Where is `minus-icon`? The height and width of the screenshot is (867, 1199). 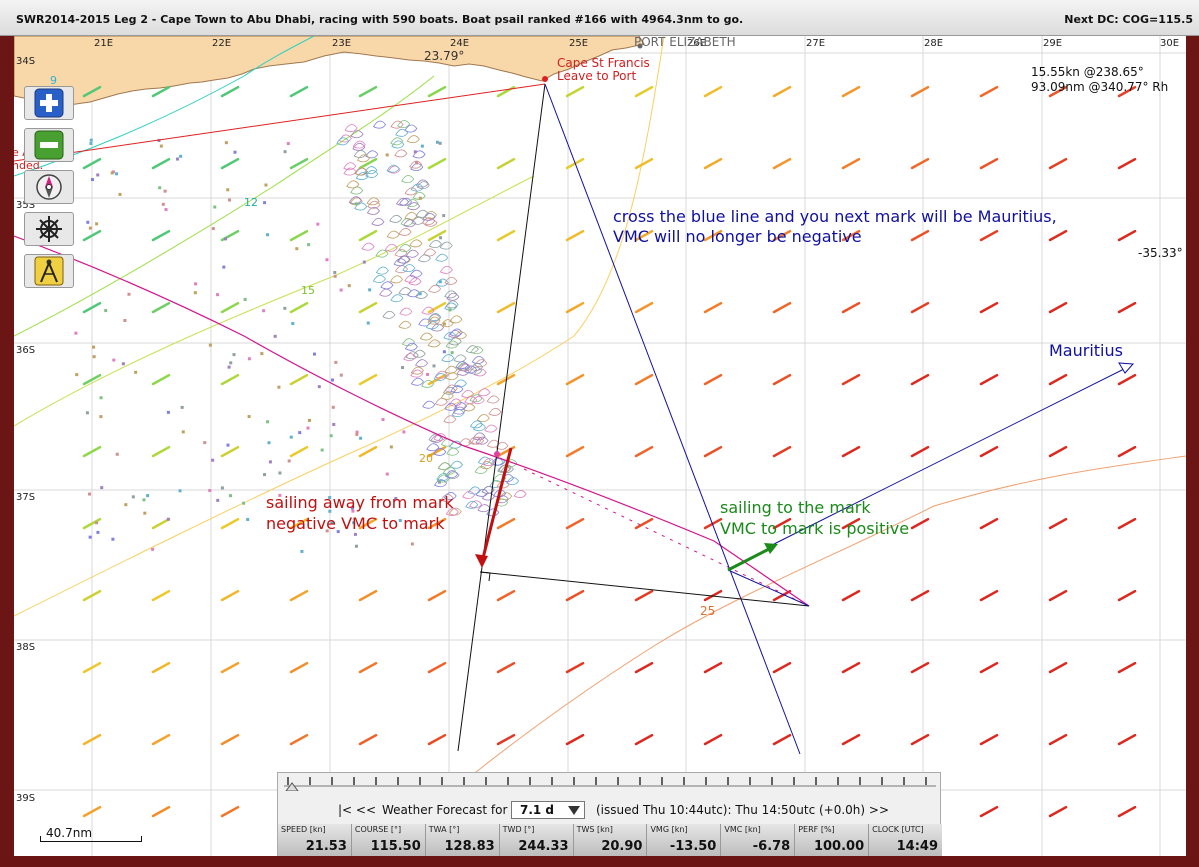 minus-icon is located at coordinates (49, 145).